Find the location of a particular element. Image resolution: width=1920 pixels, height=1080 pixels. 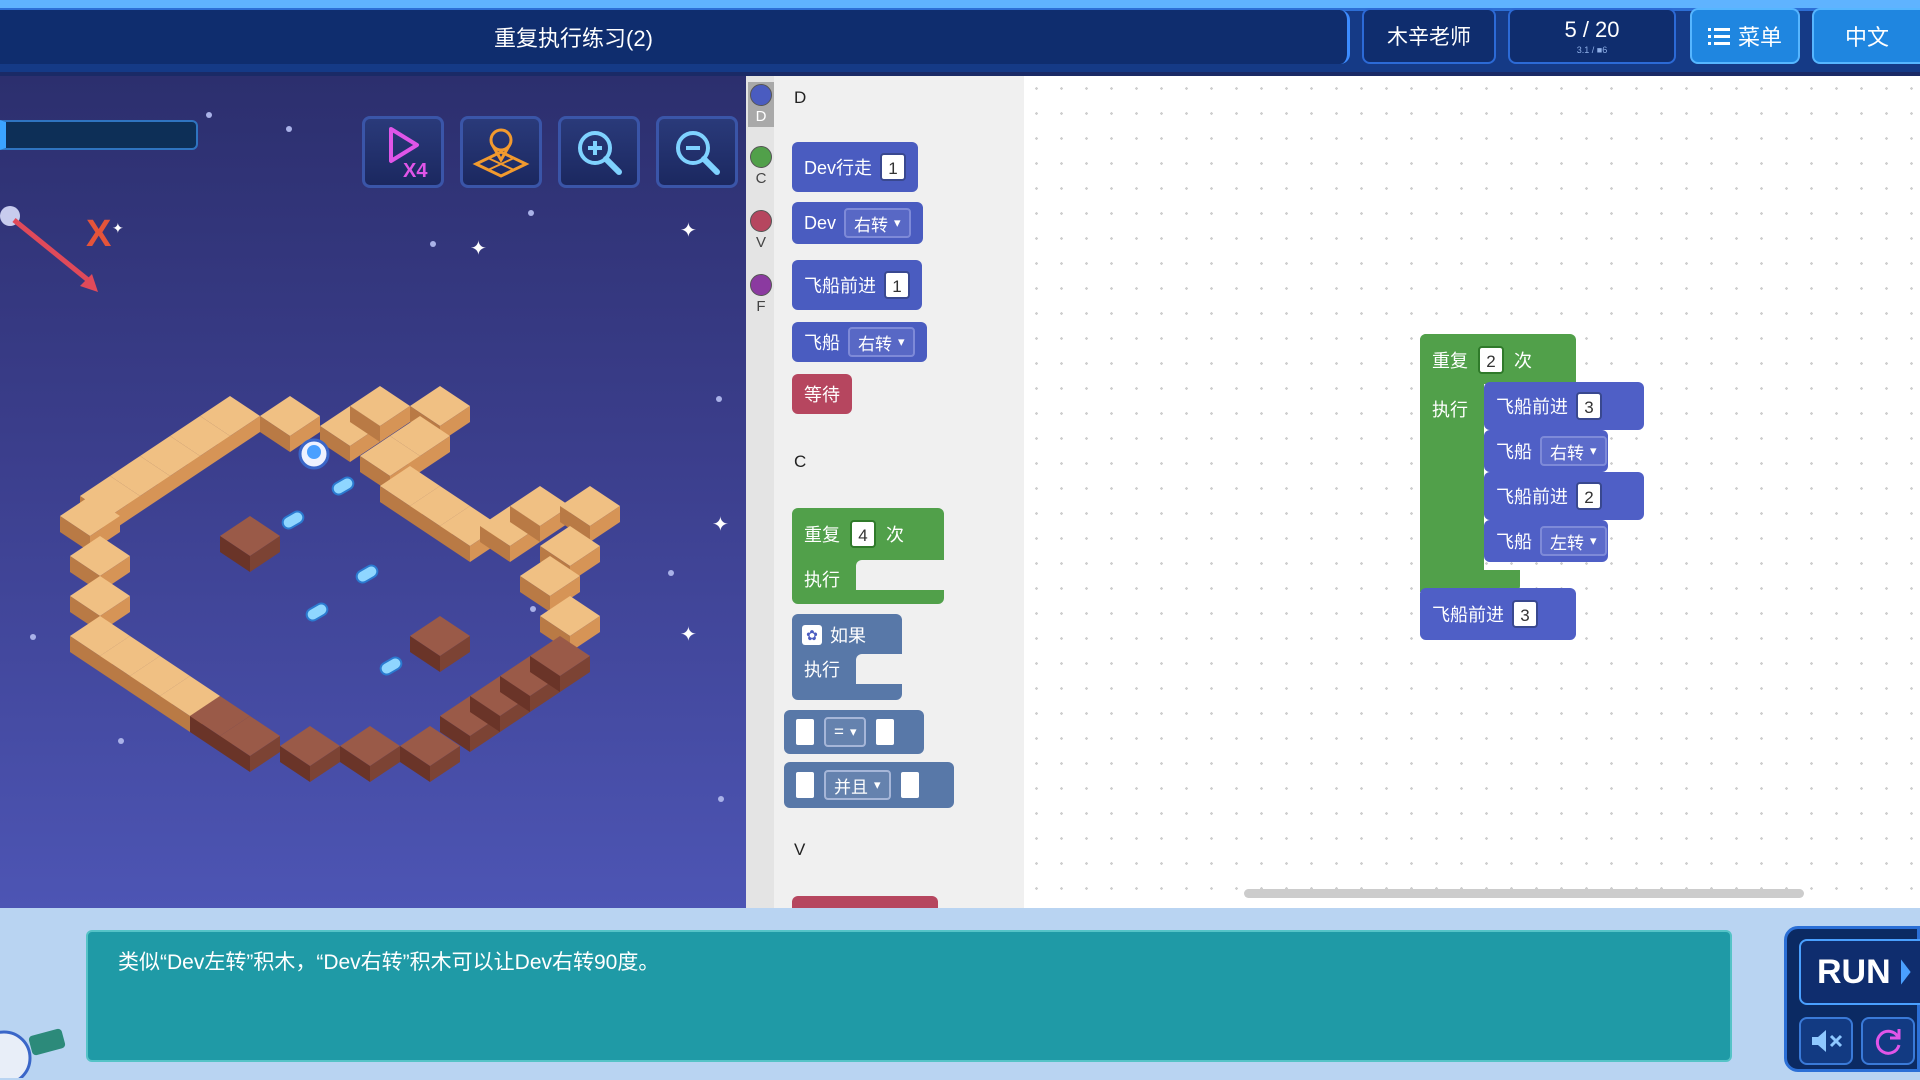

hint-message-text: 类似“Dev左转”积木，“Dev右转”积木可以让Dev右转90度。 is located at coordinates (389, 962).